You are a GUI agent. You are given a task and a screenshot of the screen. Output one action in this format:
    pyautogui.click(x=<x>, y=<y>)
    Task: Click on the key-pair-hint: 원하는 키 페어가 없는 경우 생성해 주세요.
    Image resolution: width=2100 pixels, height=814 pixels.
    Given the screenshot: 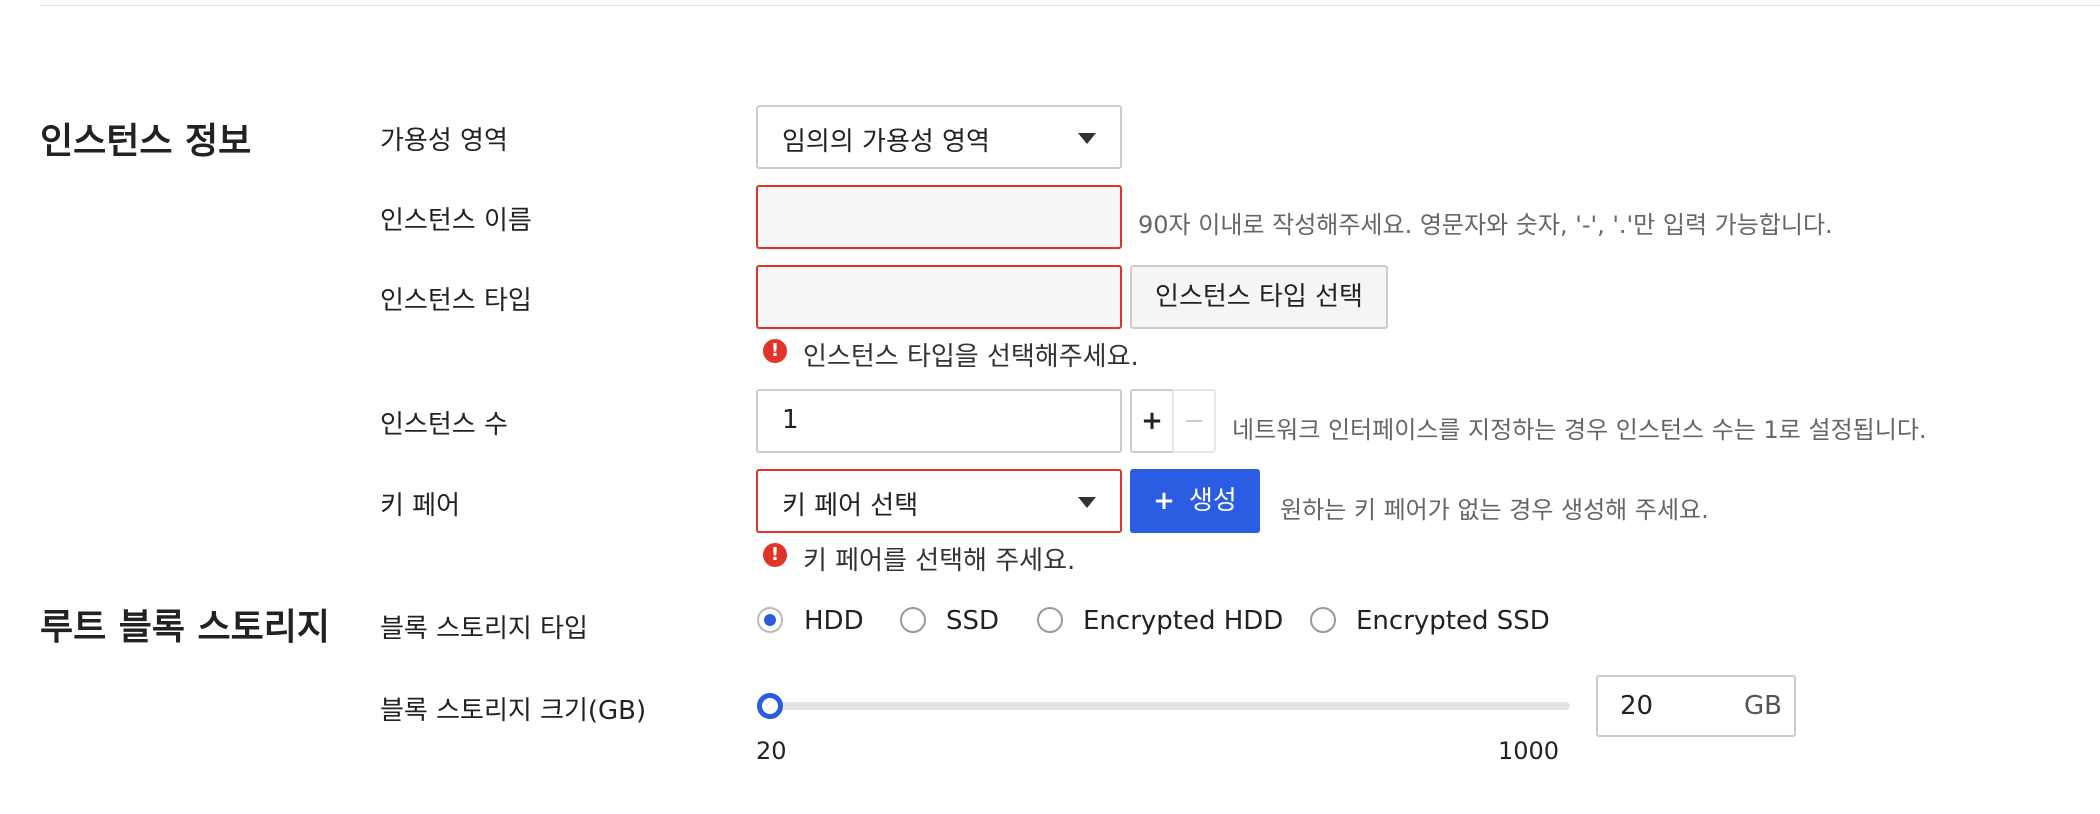 What is the action you would take?
    pyautogui.click(x=1494, y=510)
    